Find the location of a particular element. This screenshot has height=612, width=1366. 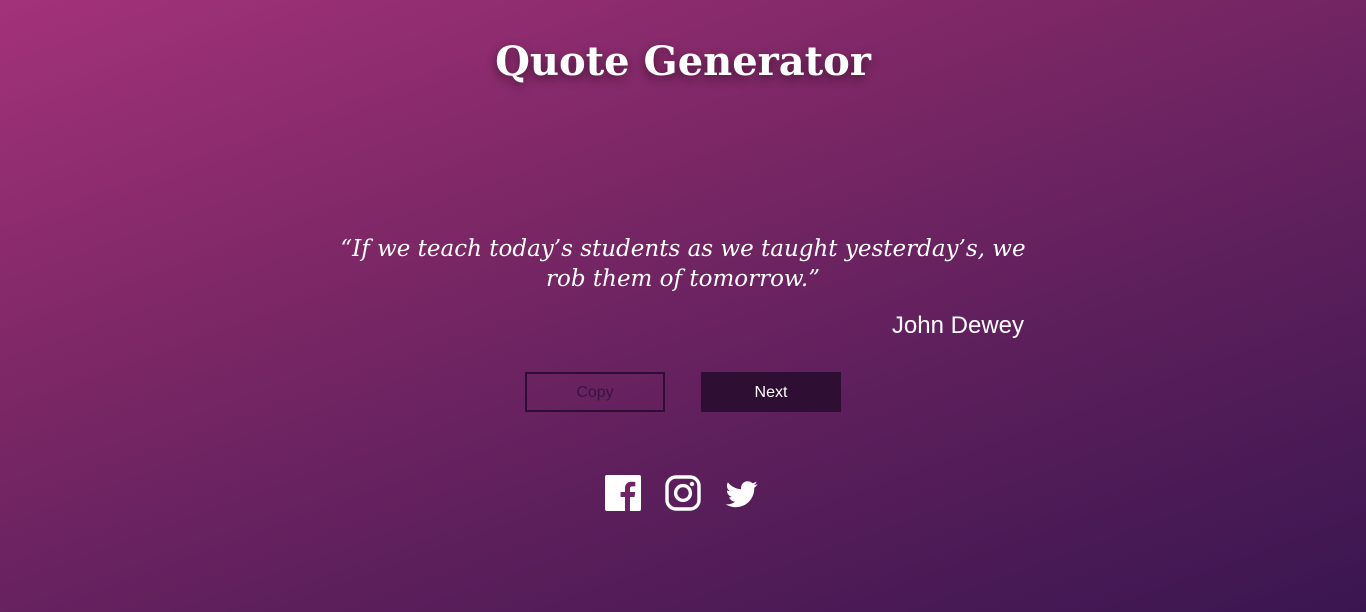

page-title: Quote Generator is located at coordinates (683, 61).